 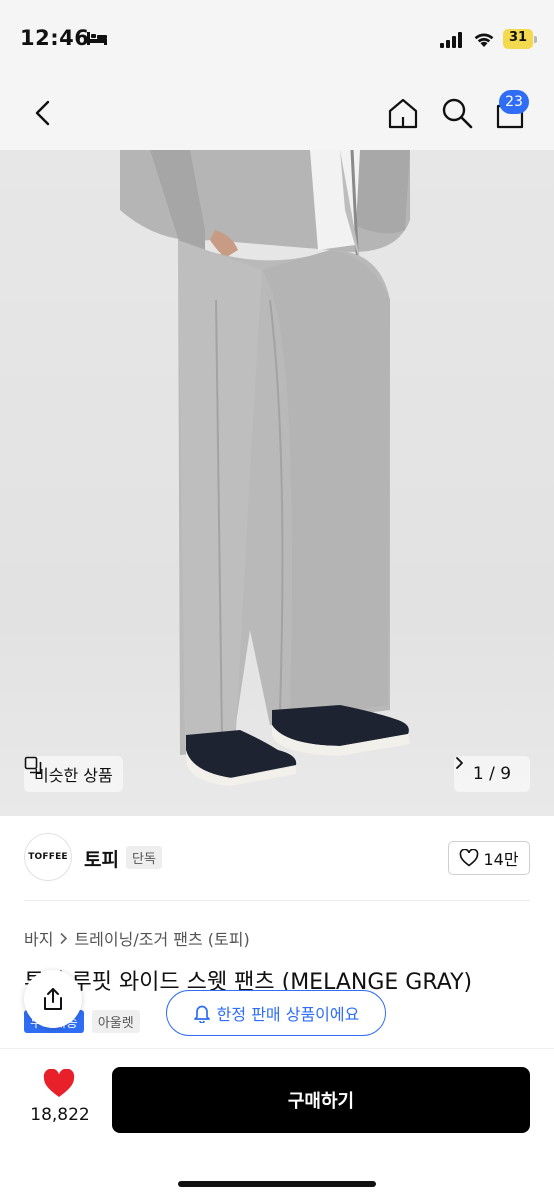 What do you see at coordinates (457, 113) in the screenshot?
I see `search-icon` at bounding box center [457, 113].